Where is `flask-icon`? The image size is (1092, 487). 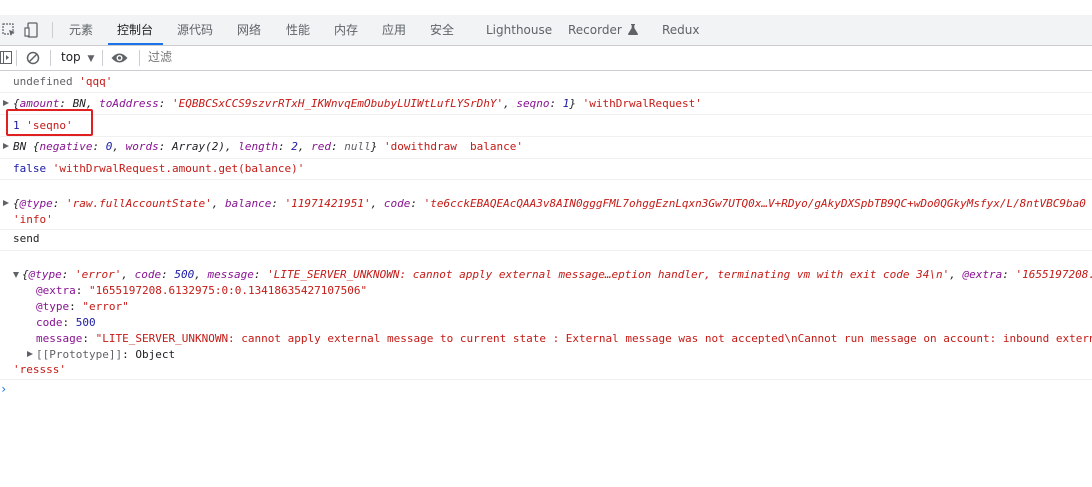 flask-icon is located at coordinates (632, 29).